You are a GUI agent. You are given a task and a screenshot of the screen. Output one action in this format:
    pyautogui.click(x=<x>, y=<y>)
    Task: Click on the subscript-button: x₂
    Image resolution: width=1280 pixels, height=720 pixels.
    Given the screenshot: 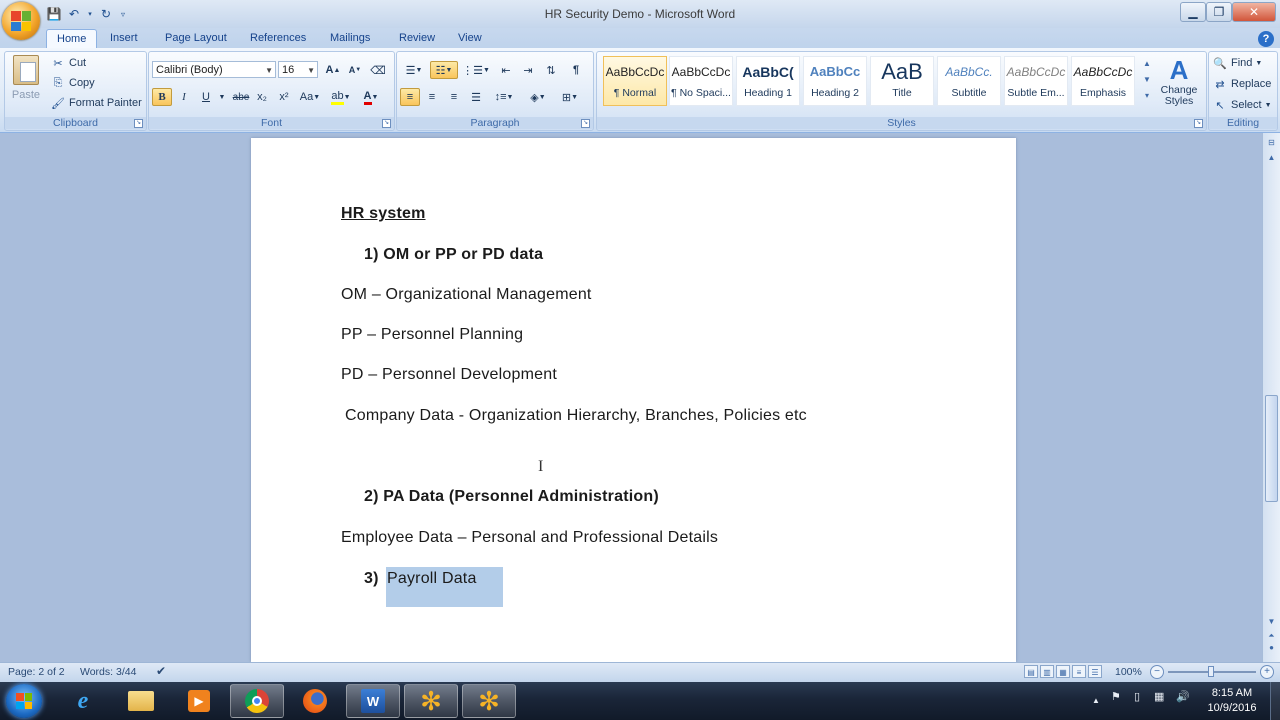 What is the action you would take?
    pyautogui.click(x=262, y=97)
    